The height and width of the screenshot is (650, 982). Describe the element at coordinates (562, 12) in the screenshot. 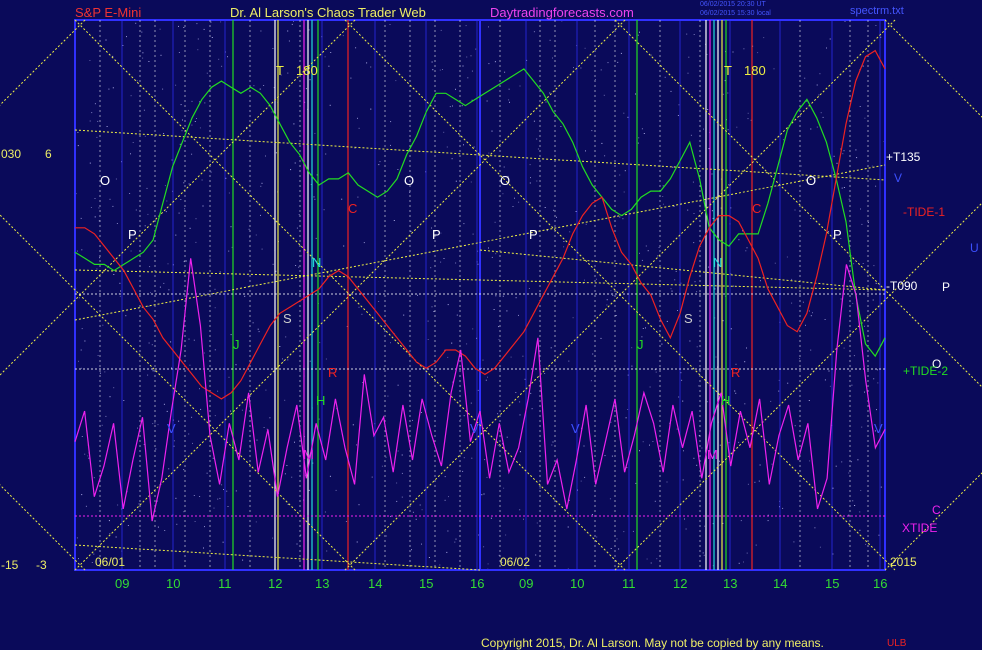

I see `site-url: Daytradingforecasts.com` at that location.